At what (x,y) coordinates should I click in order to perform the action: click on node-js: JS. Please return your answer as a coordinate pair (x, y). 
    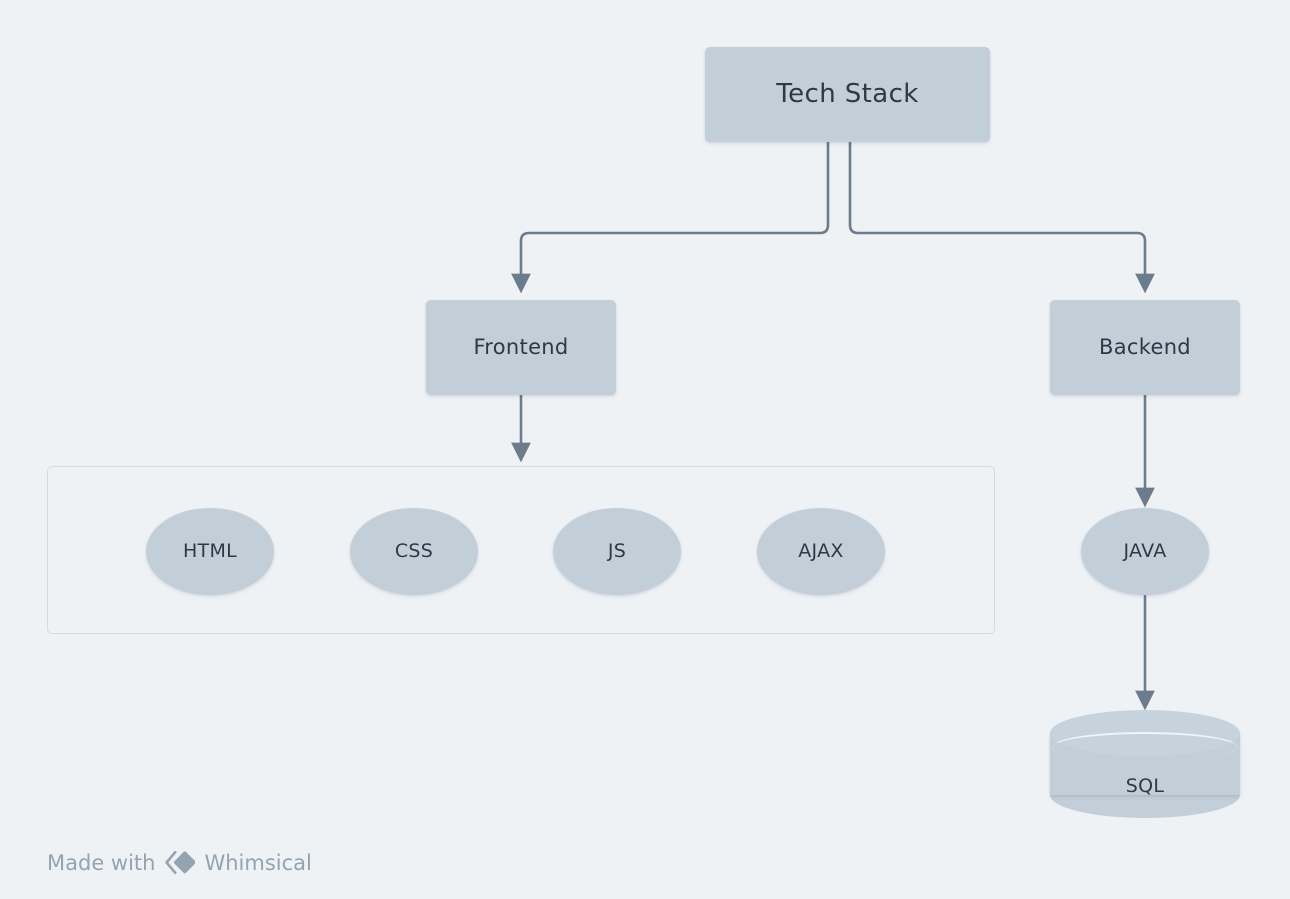
    Looking at the image, I should click on (617, 551).